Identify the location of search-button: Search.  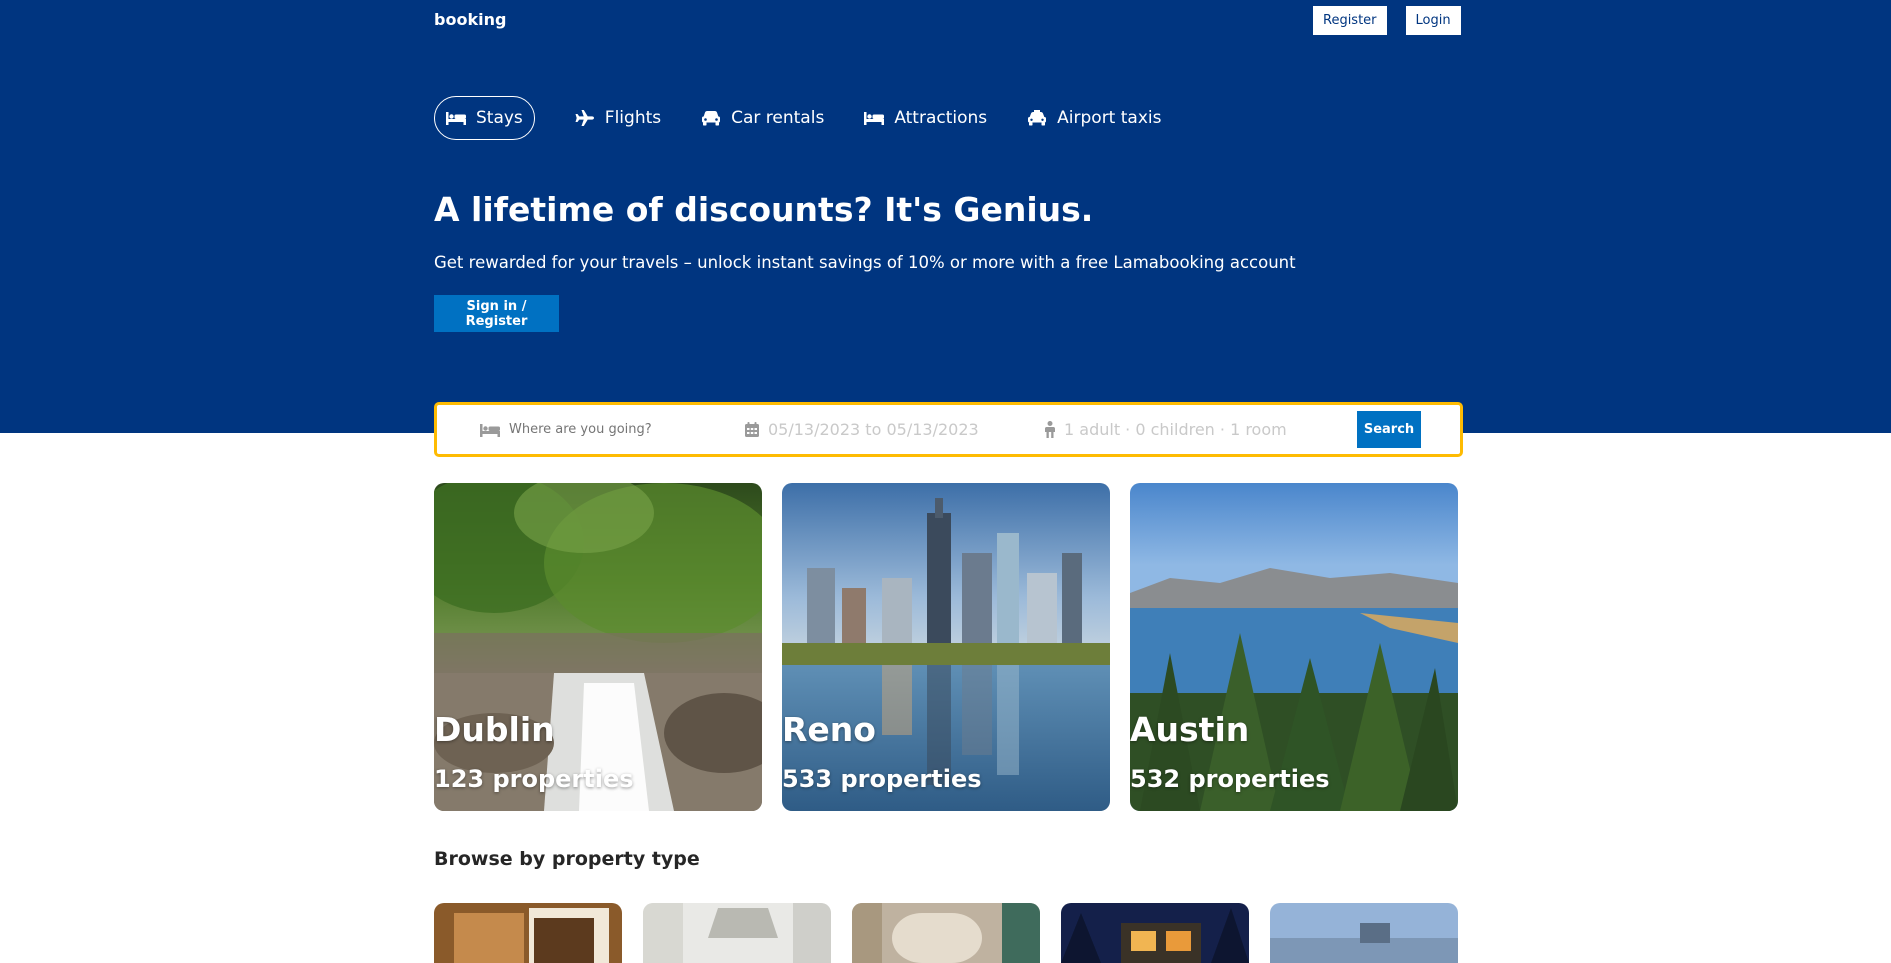
(1389, 429).